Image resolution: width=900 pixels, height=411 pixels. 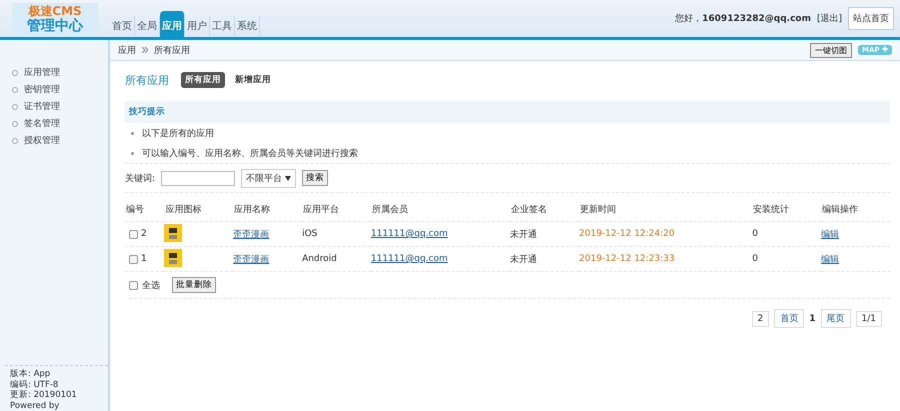 I want to click on footer-text: 更新: 20190101, so click(x=44, y=395).